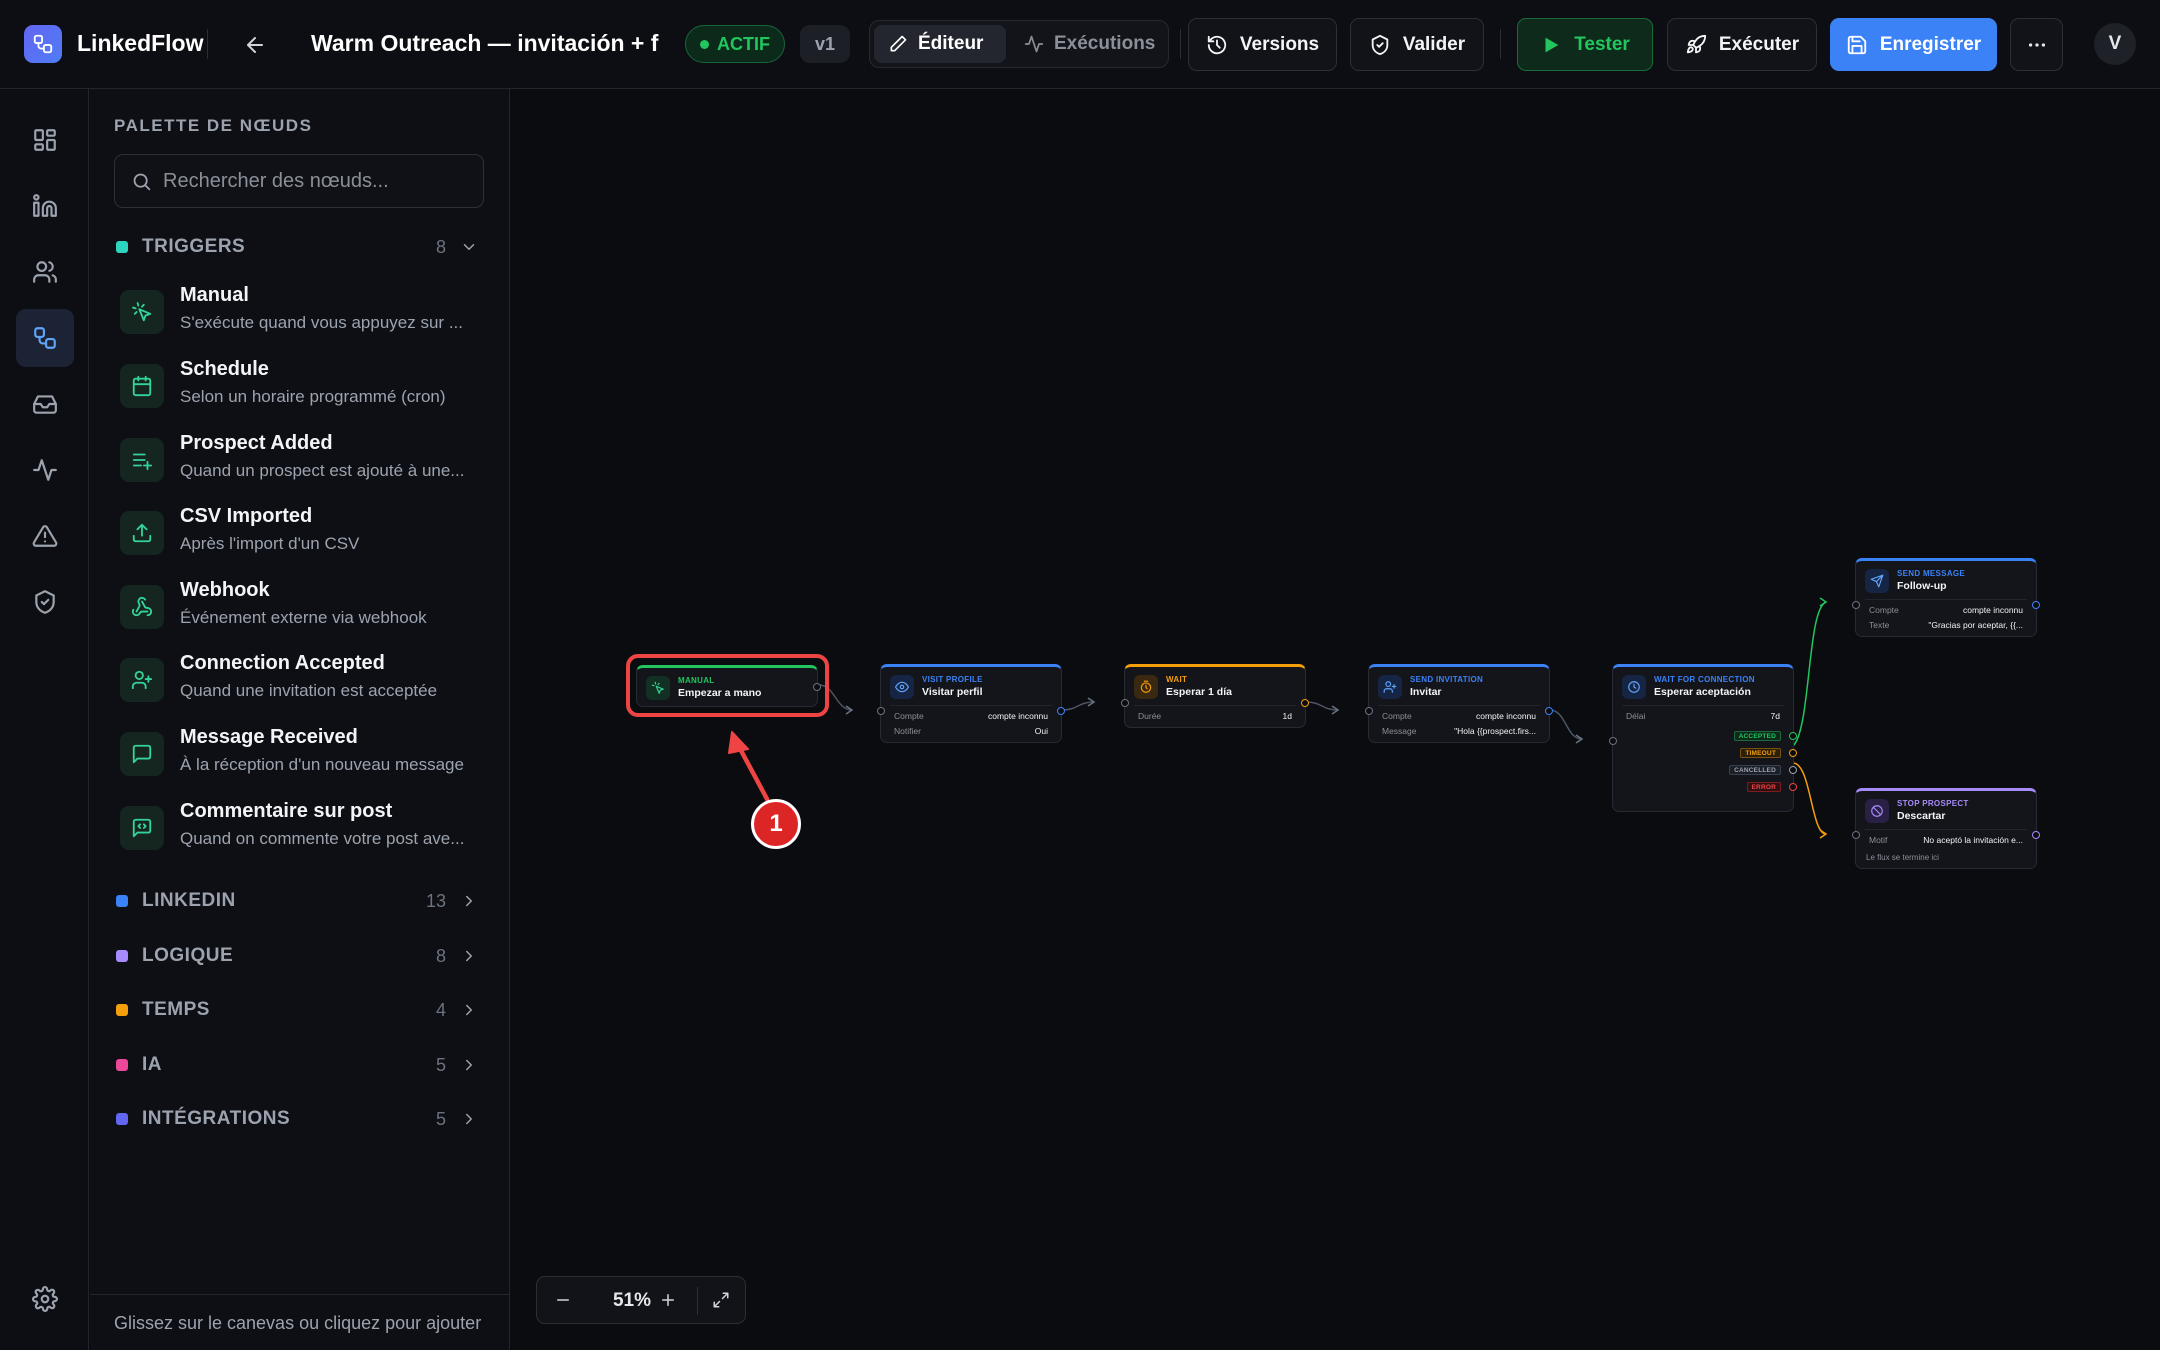  Describe the element at coordinates (45, 338) in the screenshot. I see `workflows-icon` at that location.